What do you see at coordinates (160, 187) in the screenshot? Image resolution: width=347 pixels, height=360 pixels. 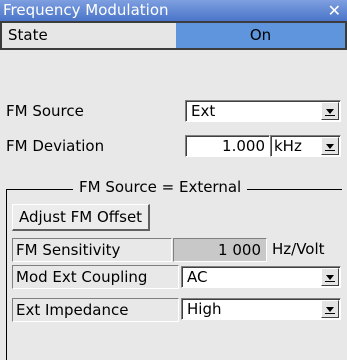 I see `external-group-legend: FM Source = External` at bounding box center [160, 187].